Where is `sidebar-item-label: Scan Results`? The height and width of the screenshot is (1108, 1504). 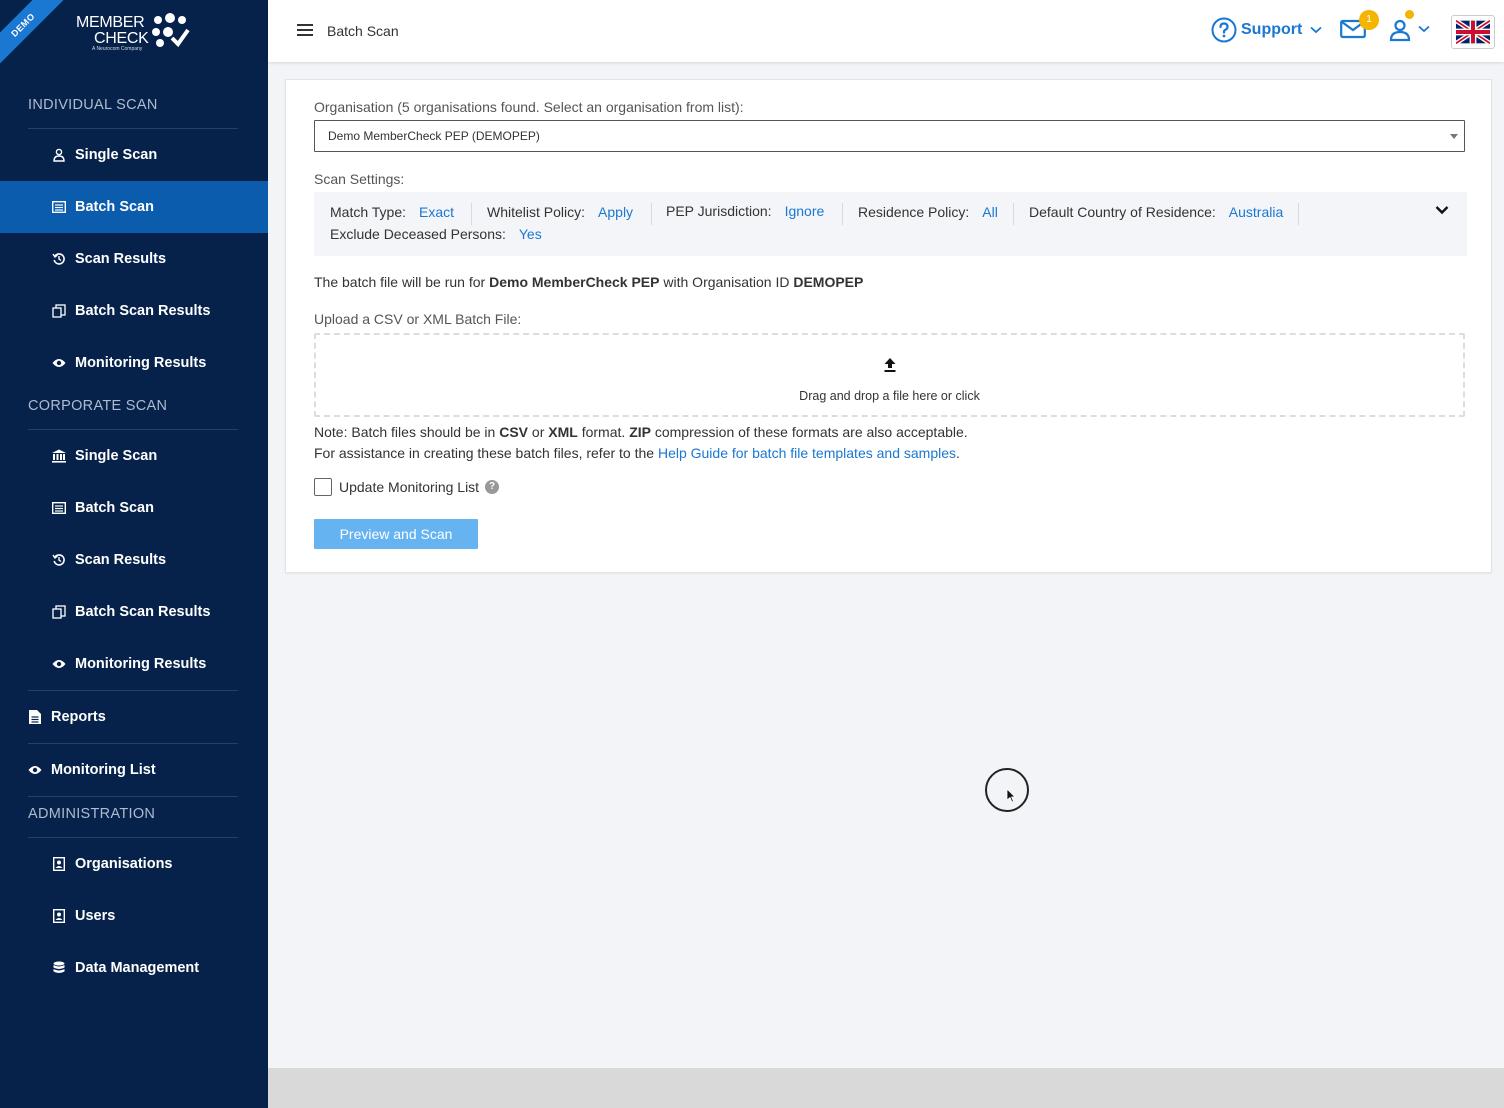 sidebar-item-label: Scan Results is located at coordinates (121, 259).